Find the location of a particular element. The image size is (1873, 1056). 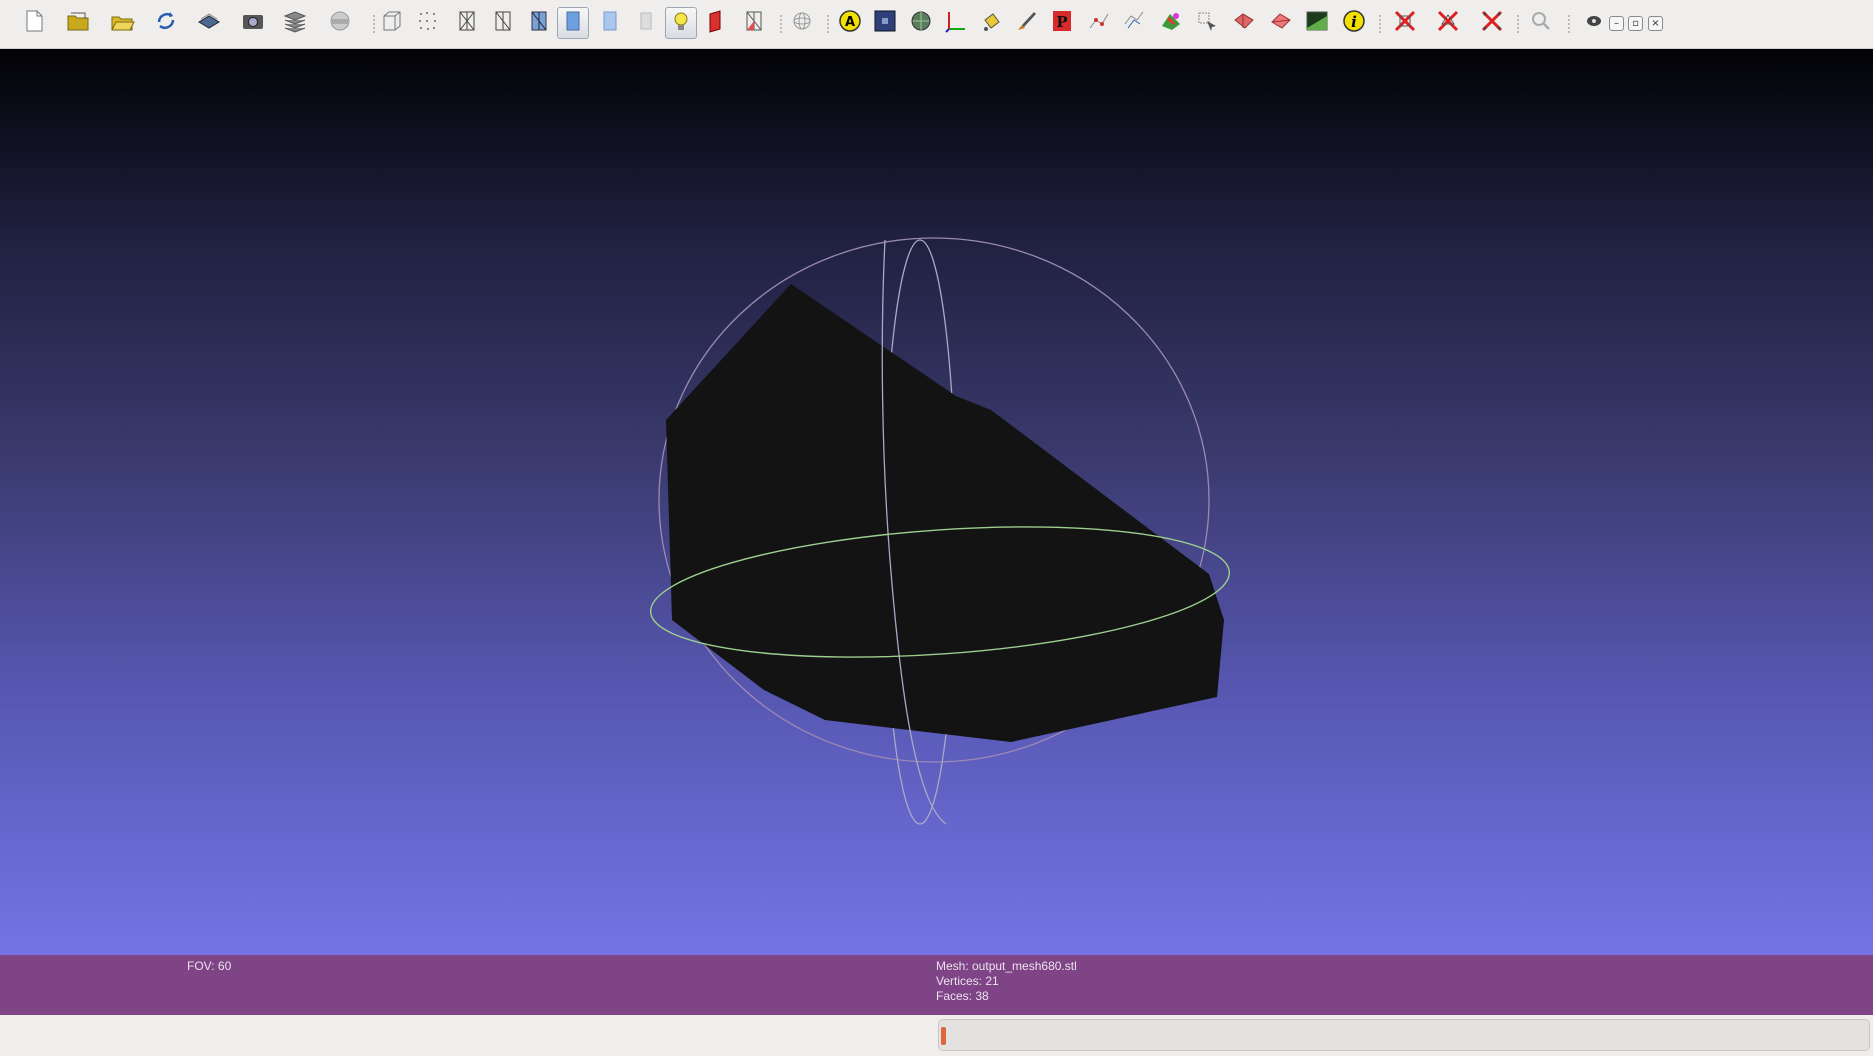

select-faces-icon is located at coordinates (1244, 23).